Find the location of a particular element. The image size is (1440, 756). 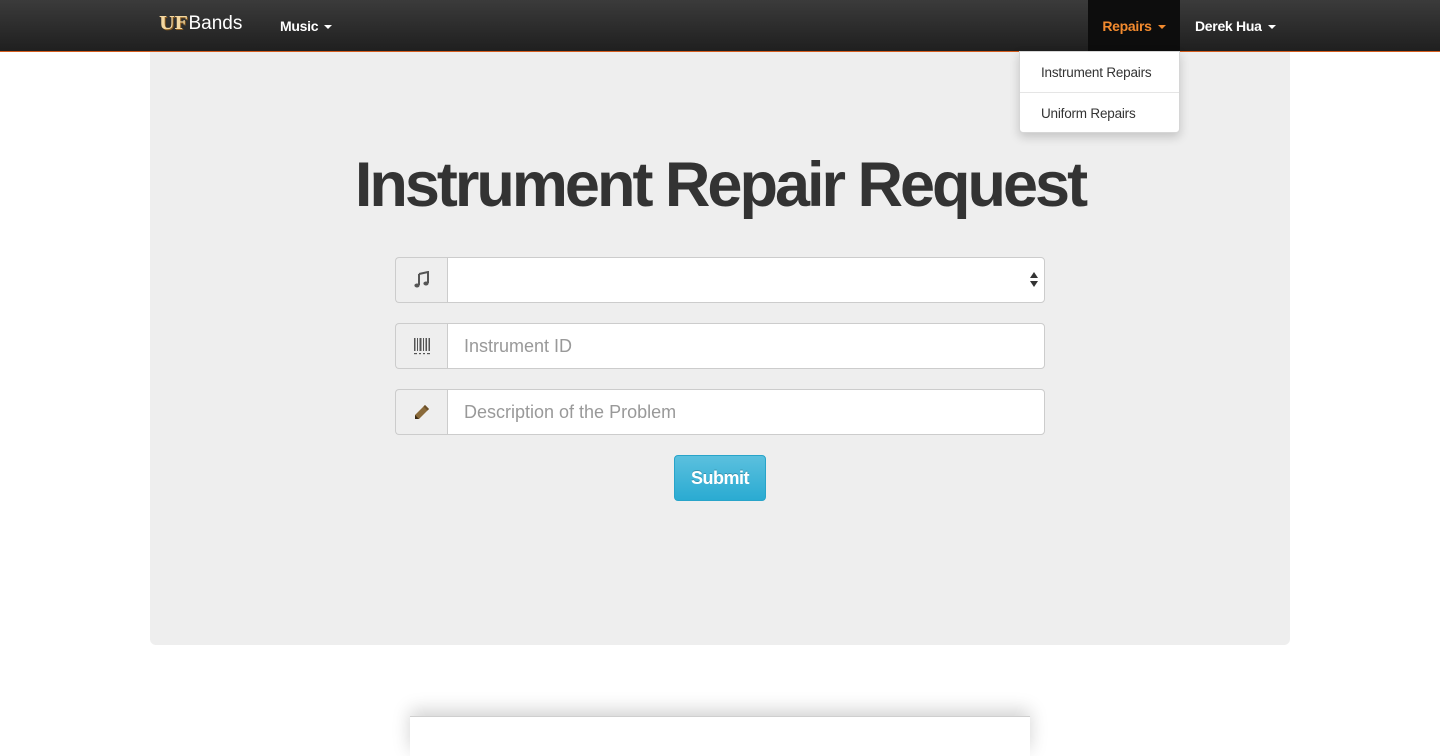

nav-music-label: Music is located at coordinates (299, 25).